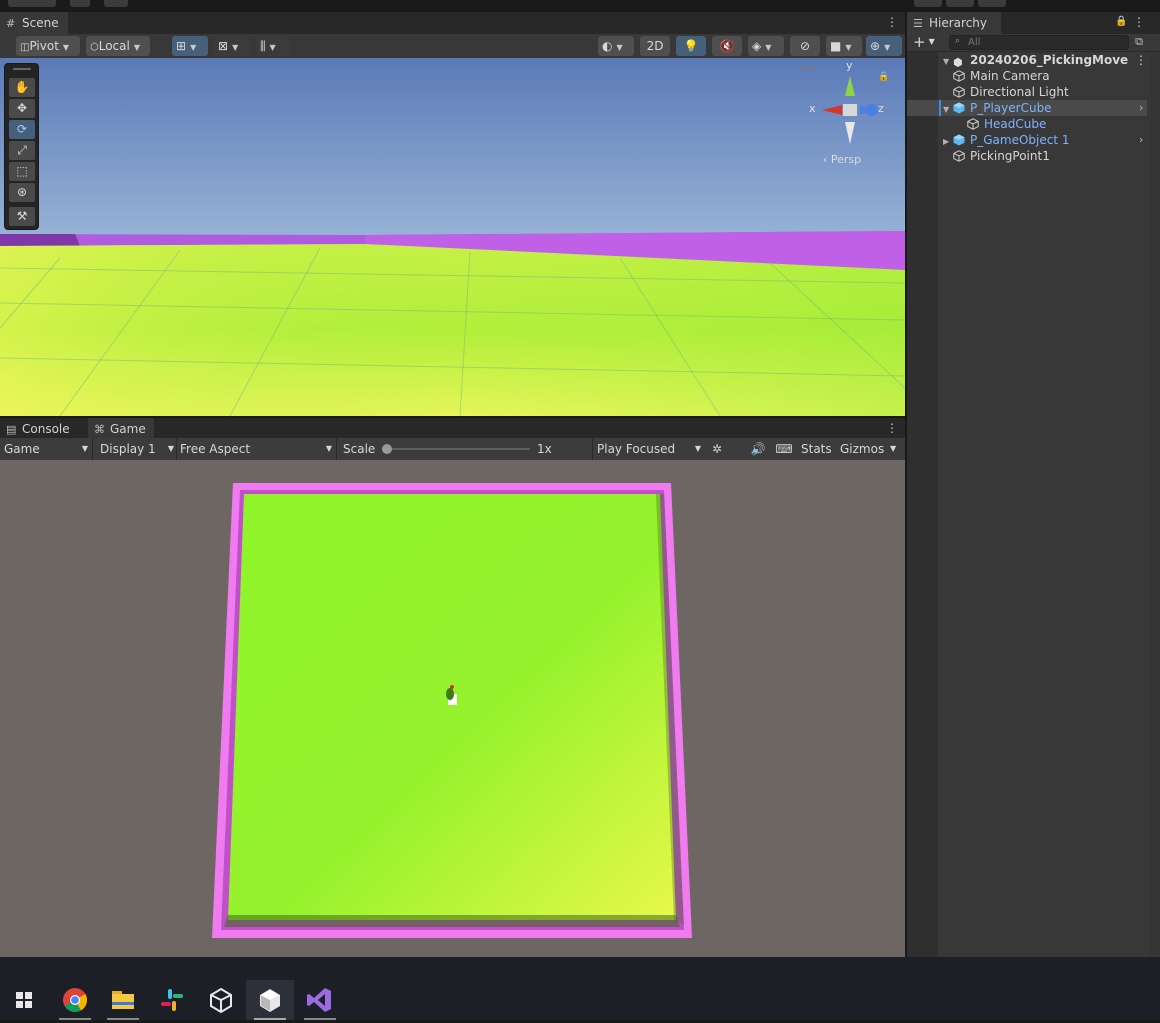 The height and width of the screenshot is (1023, 1160). What do you see at coordinates (607, 46) in the screenshot?
I see `shading-icon: ◐` at bounding box center [607, 46].